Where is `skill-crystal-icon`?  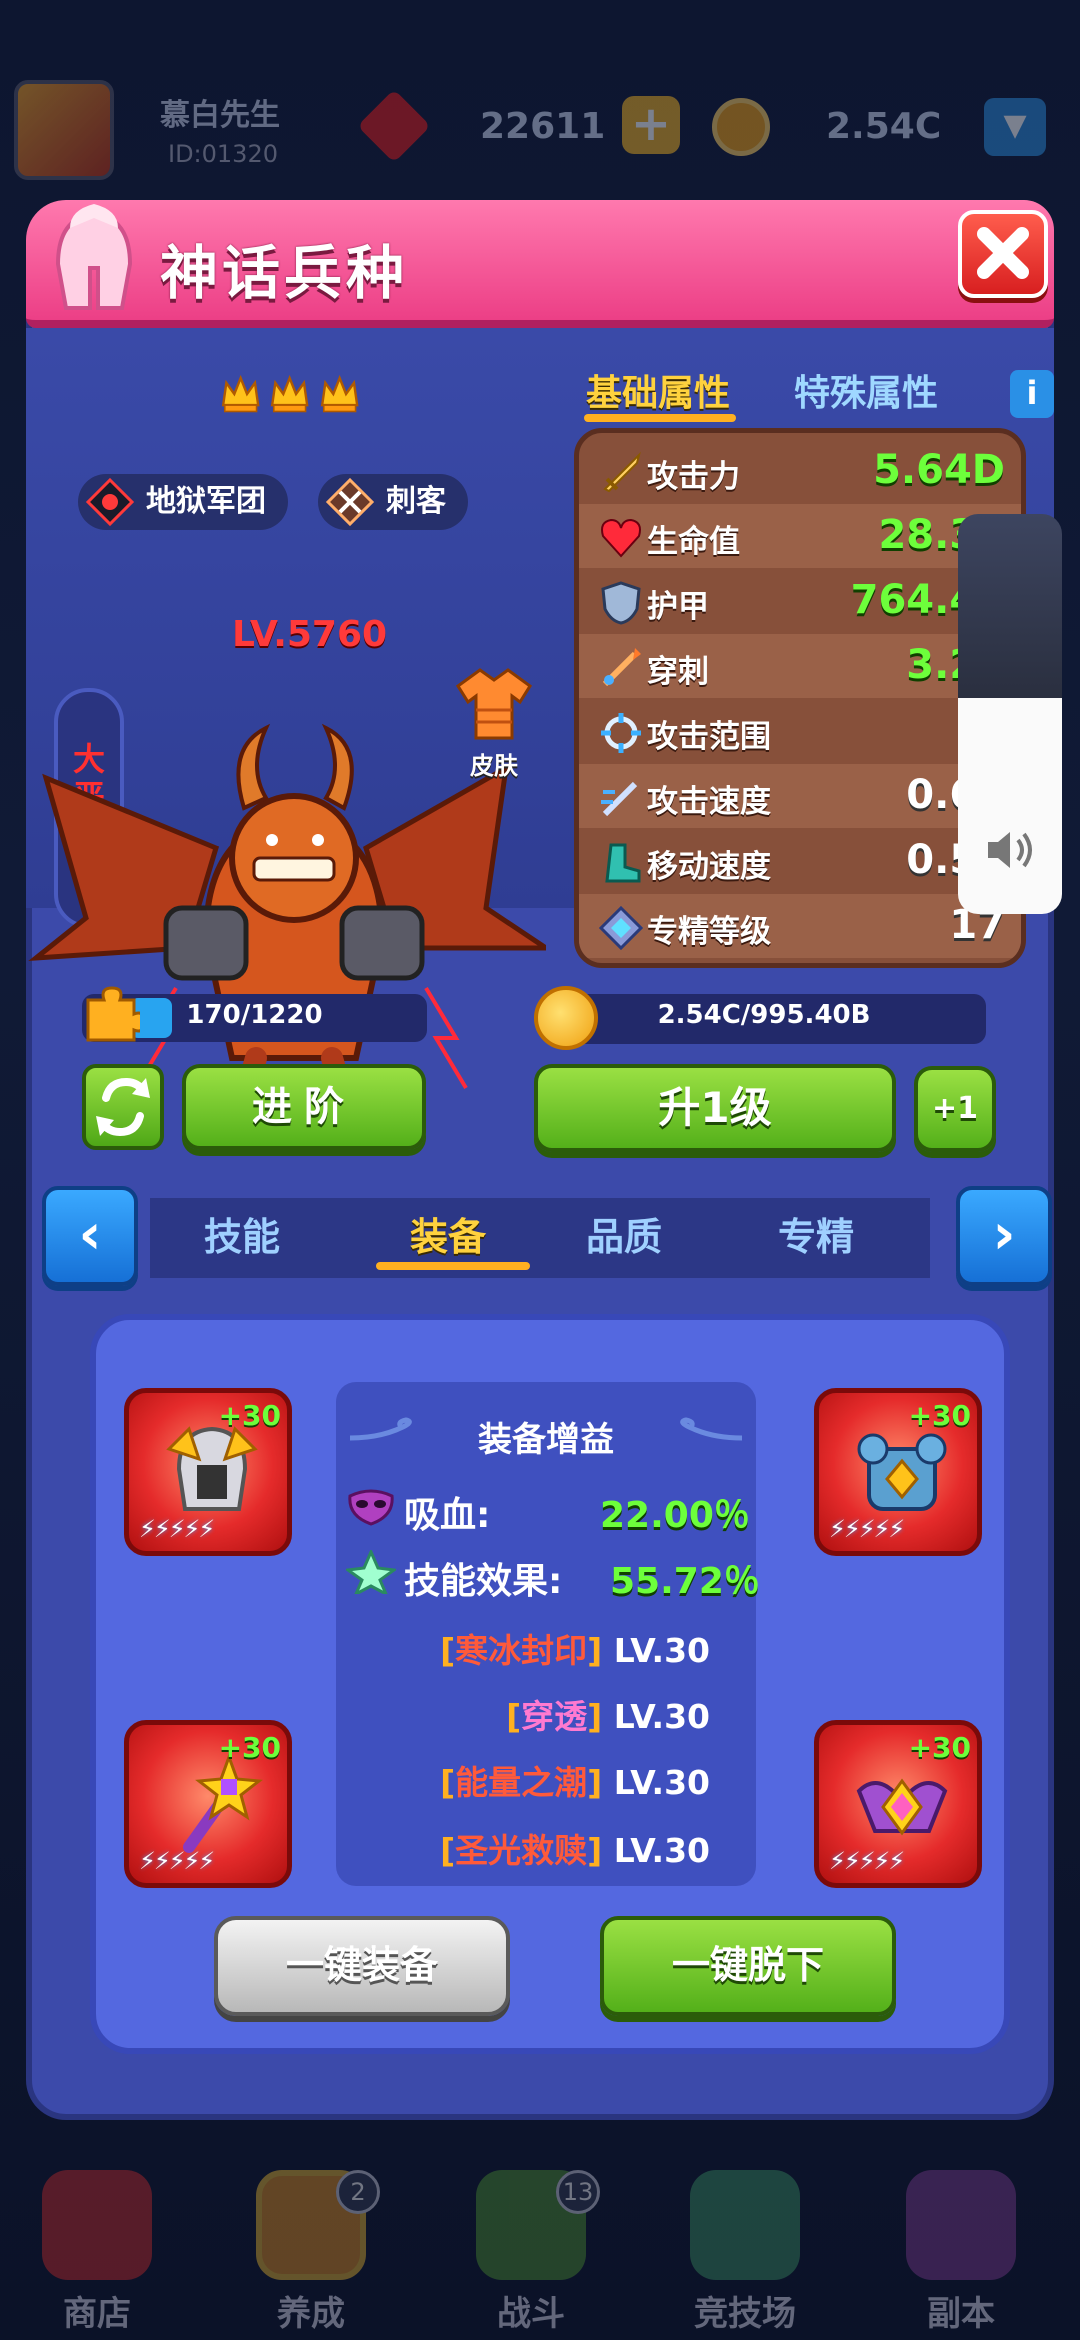 skill-crystal-icon is located at coordinates (371, 1572).